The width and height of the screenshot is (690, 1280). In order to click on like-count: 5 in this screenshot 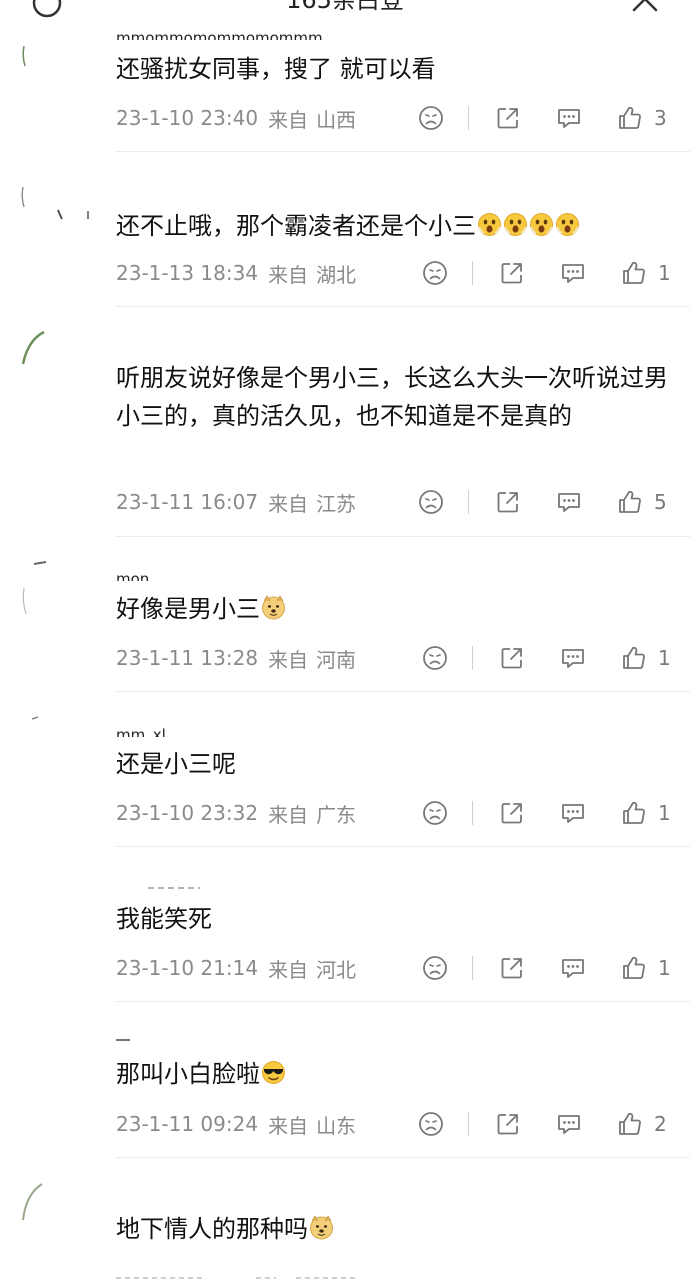, I will do `click(660, 502)`.